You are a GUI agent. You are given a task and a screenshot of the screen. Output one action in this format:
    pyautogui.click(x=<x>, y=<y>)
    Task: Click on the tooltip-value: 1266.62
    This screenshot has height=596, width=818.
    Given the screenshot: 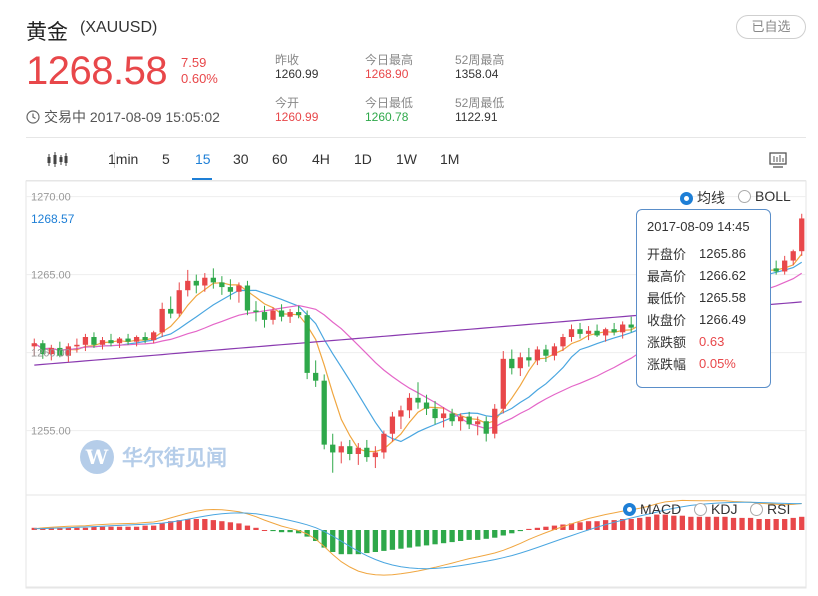 What is the action you would take?
    pyautogui.click(x=722, y=275)
    